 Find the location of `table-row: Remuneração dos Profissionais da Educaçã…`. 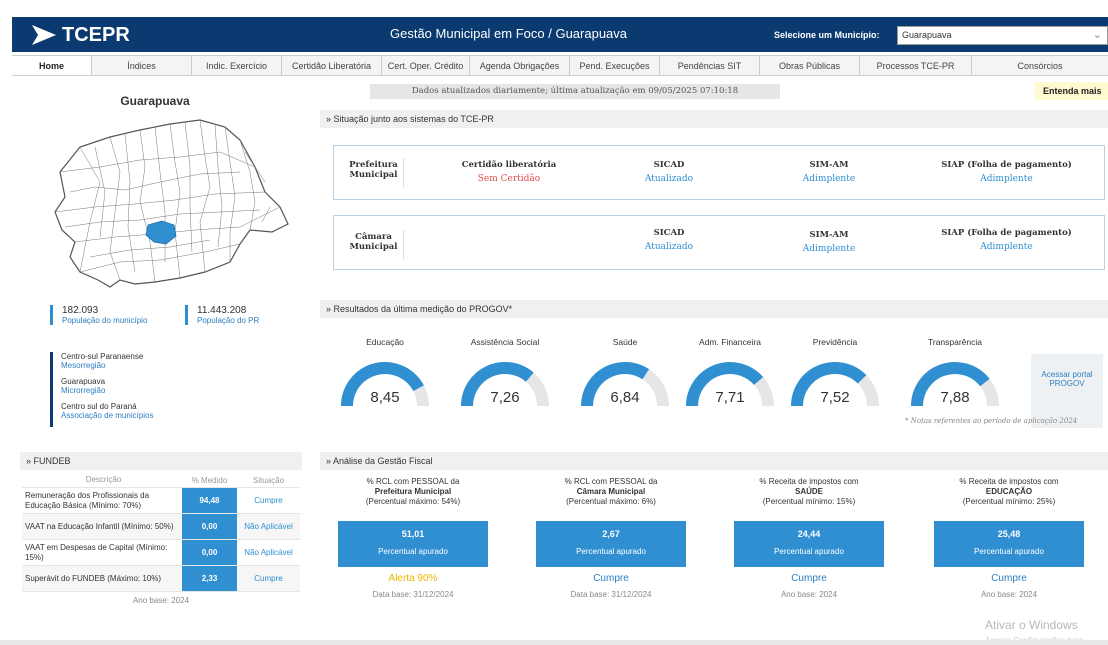

table-row: Remuneração dos Profissionais da Educaçã… is located at coordinates (161, 500).